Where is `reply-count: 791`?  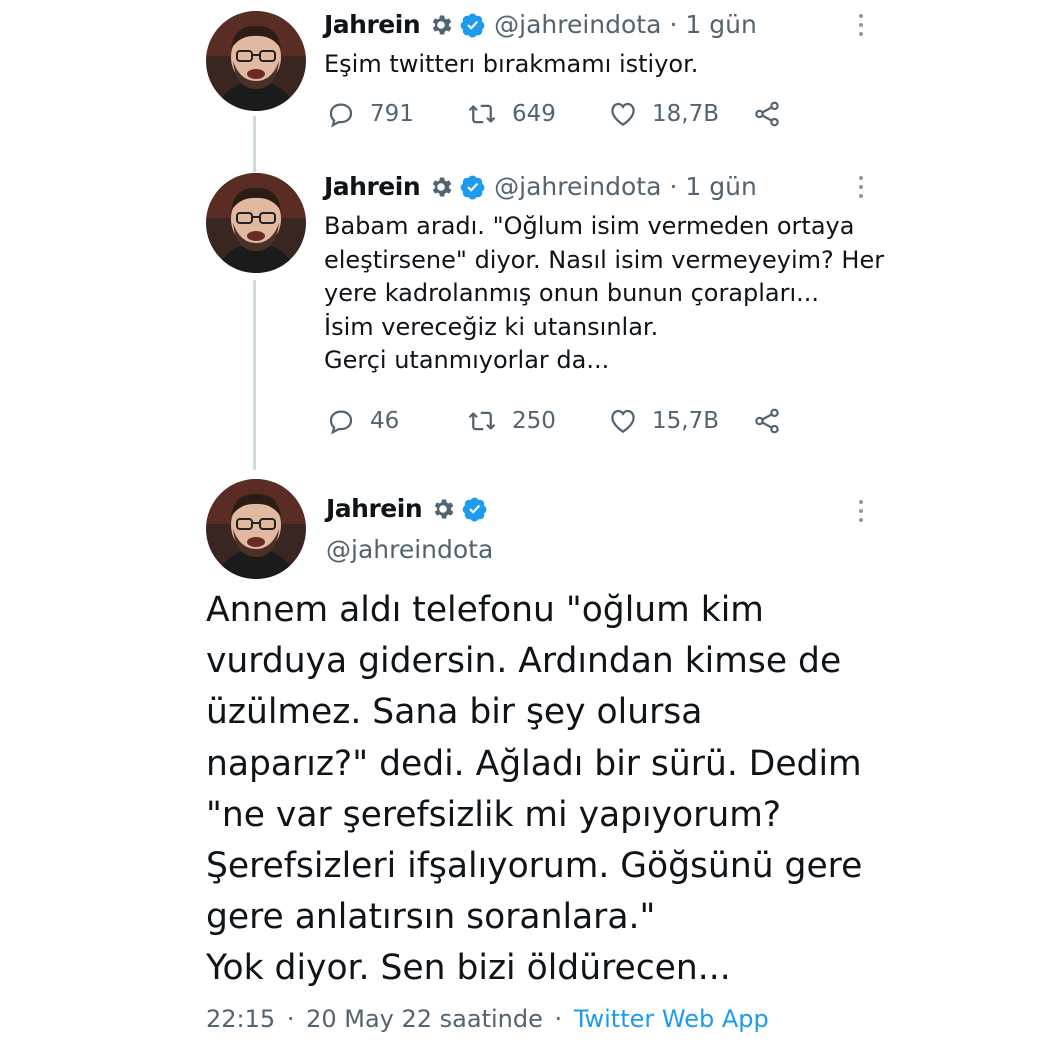 reply-count: 791 is located at coordinates (392, 114).